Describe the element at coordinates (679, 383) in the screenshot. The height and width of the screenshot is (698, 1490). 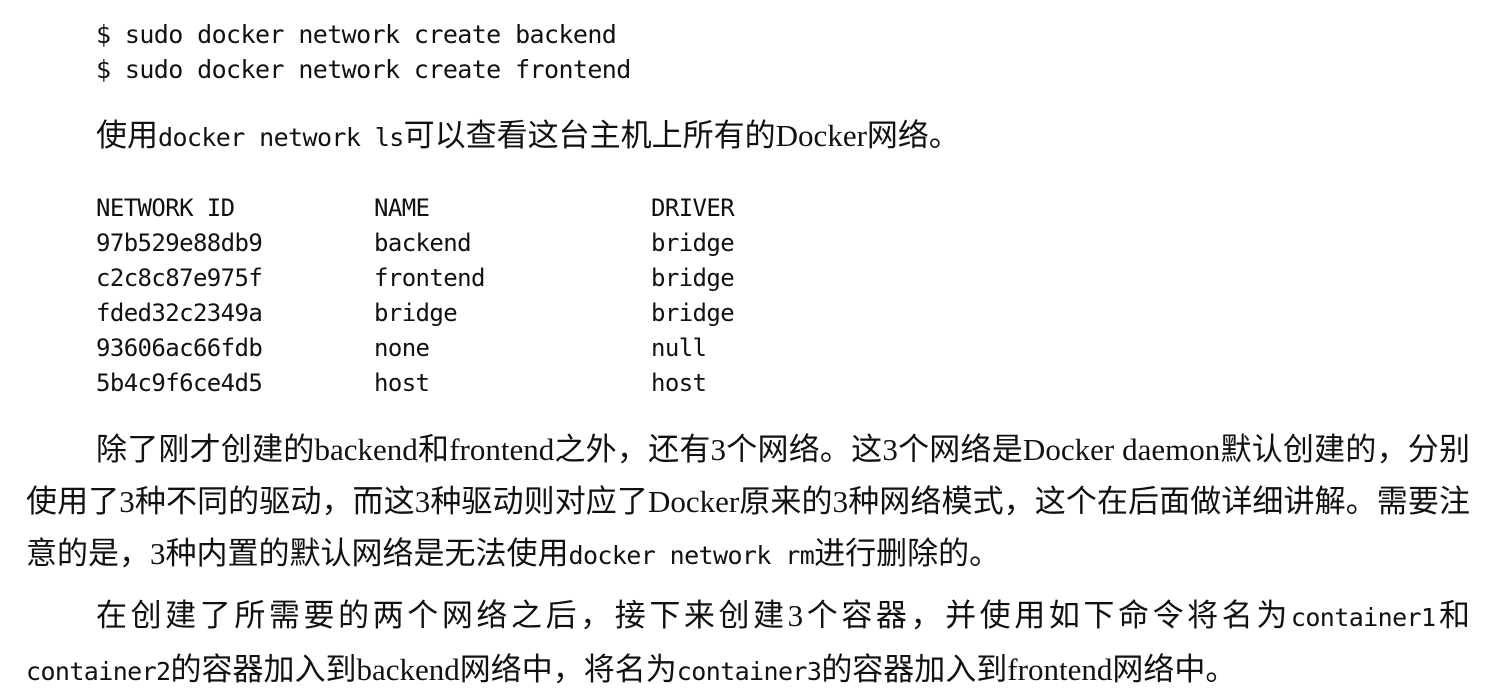
I see `network-driver-cell: host` at that location.